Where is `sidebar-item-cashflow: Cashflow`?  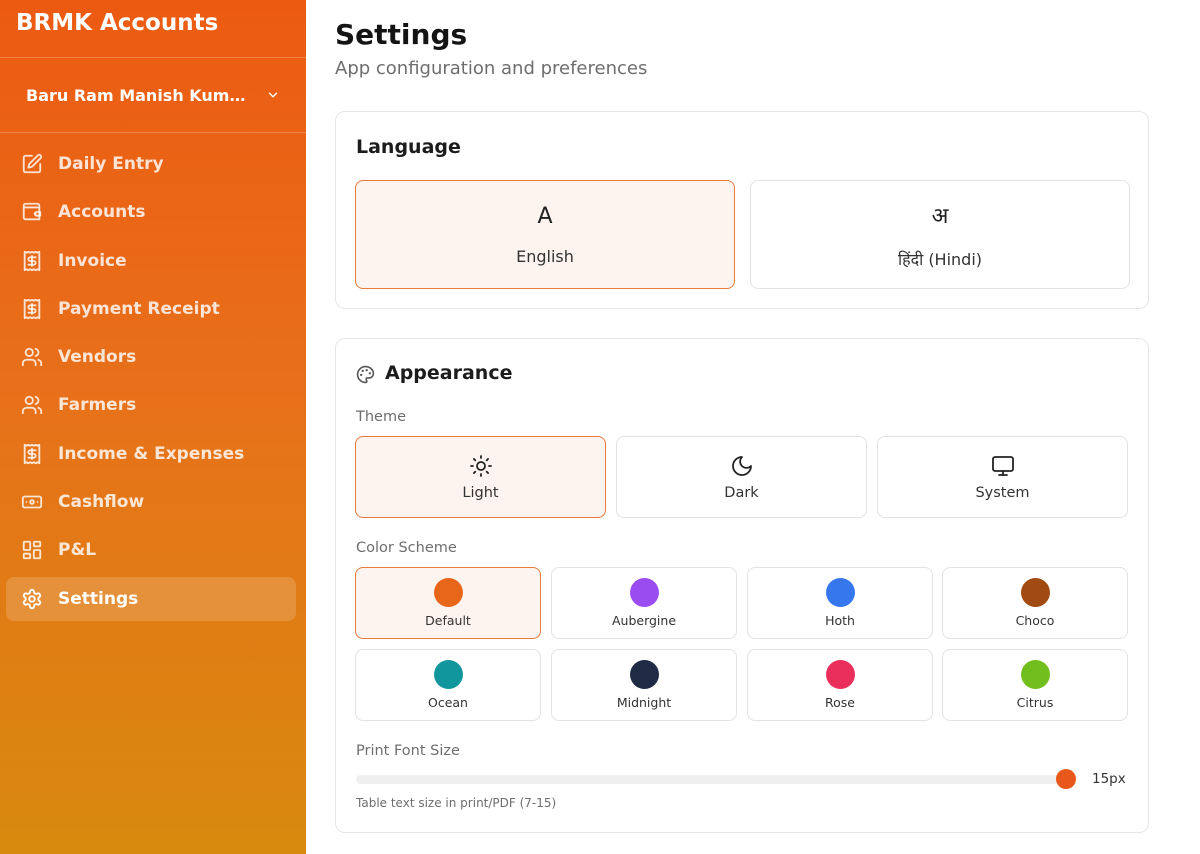 sidebar-item-cashflow: Cashflow is located at coordinates (151, 502).